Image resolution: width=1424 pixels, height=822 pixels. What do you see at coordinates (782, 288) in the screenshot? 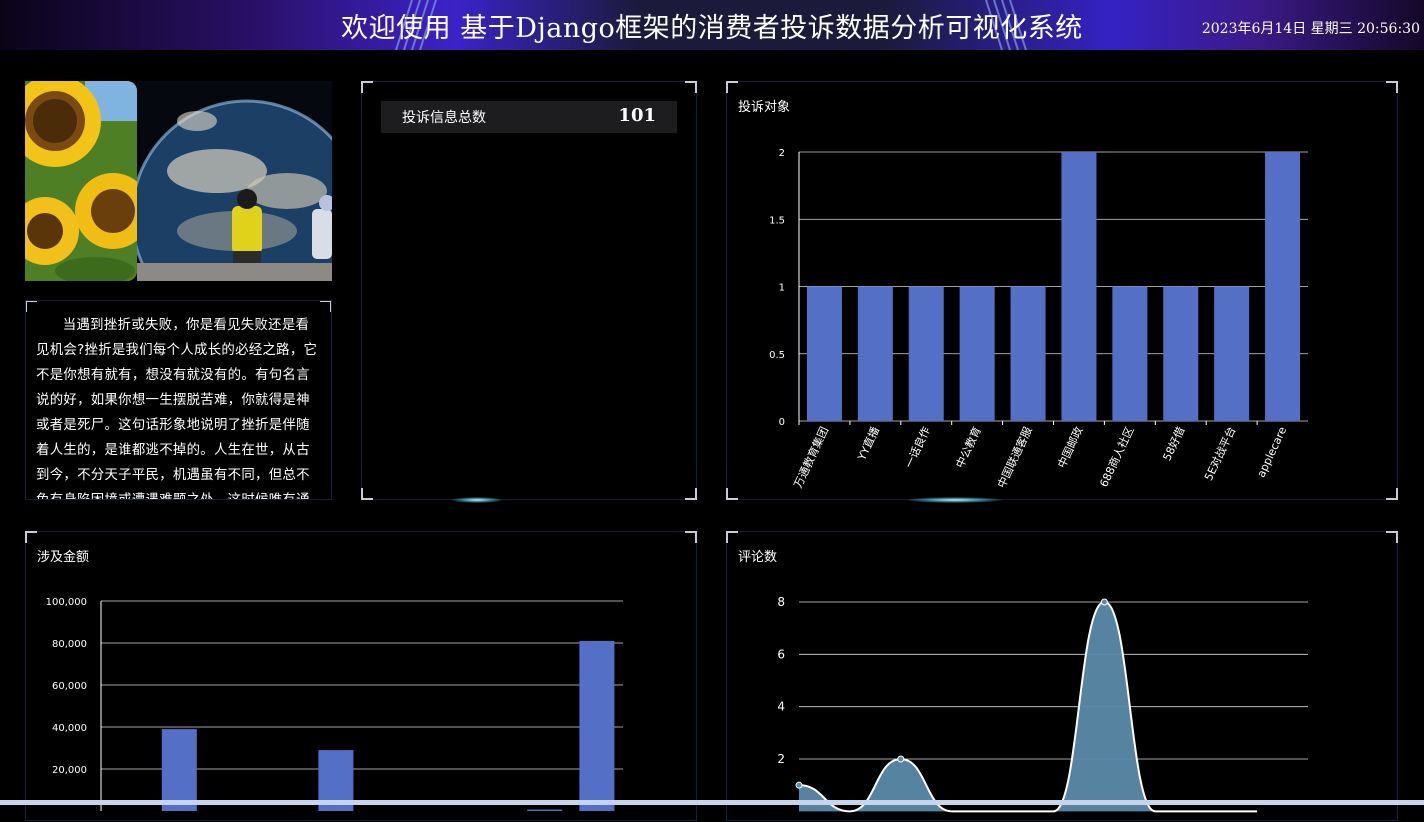
I see `y-tick-label: 1` at bounding box center [782, 288].